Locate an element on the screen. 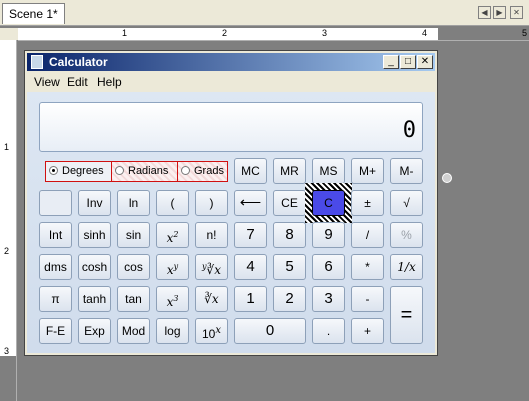 This screenshot has width=529, height=401. vertical-ruler: 1 2 3 is located at coordinates (8, 220).